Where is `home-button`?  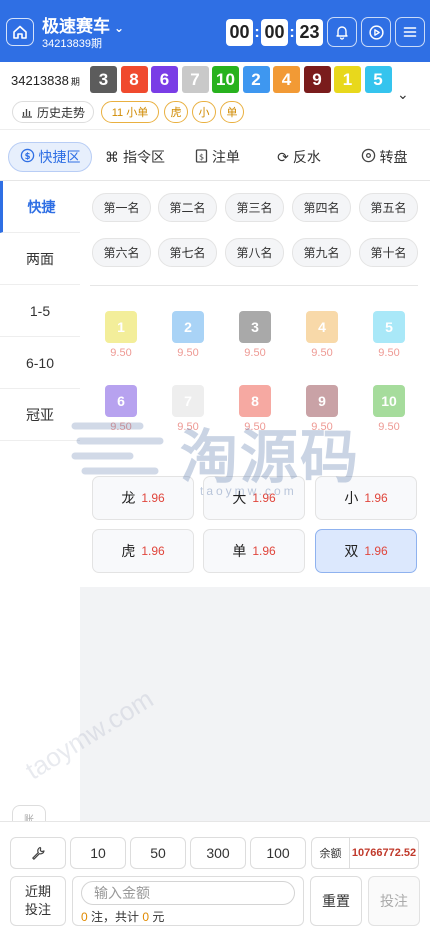
home-button is located at coordinates (20, 32).